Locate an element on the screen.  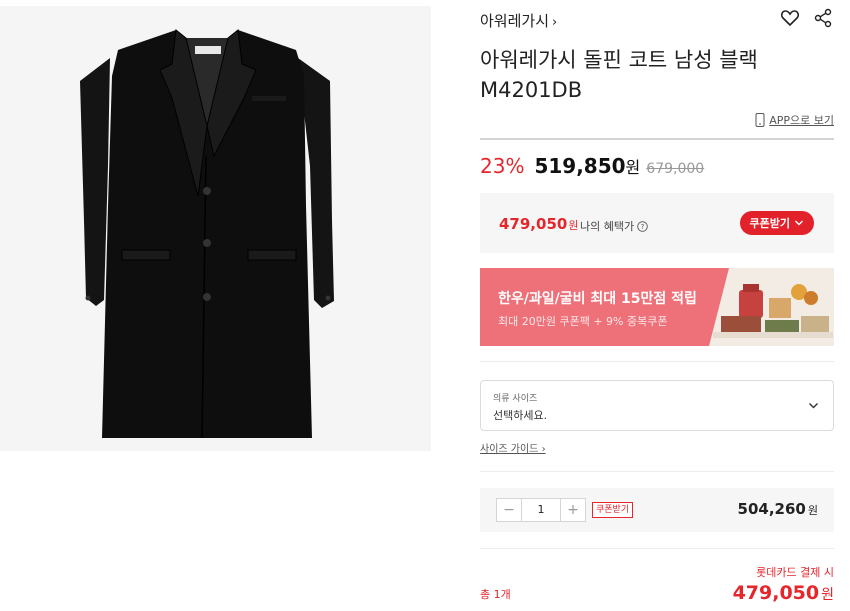
sale-price-currency: 원 is located at coordinates (633, 167).